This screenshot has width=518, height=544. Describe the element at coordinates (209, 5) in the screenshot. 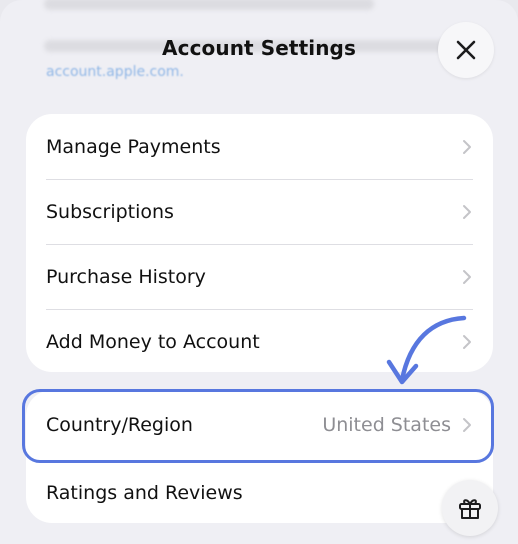

I see `blurred-background-text` at that location.